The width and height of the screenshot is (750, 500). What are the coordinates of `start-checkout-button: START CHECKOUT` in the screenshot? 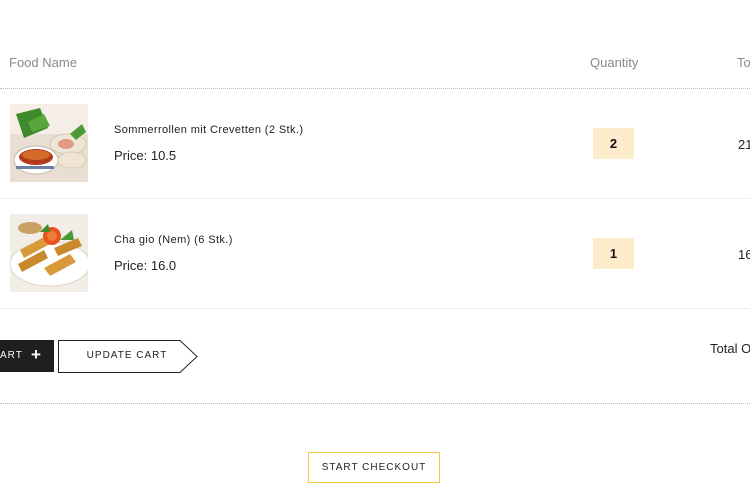 It's located at (374, 467).